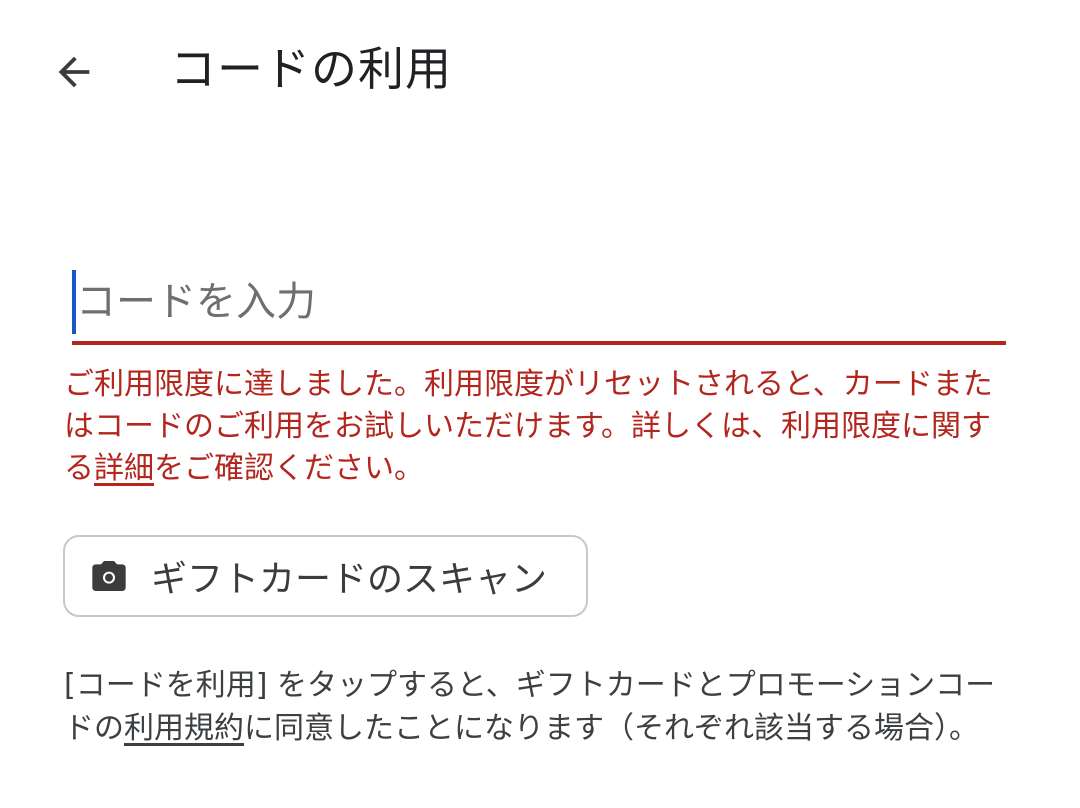  I want to click on terms-of-service-link: 利用規約, so click(184, 728).